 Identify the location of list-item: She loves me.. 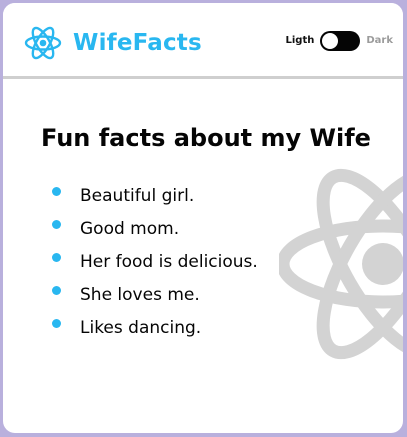
(155, 294).